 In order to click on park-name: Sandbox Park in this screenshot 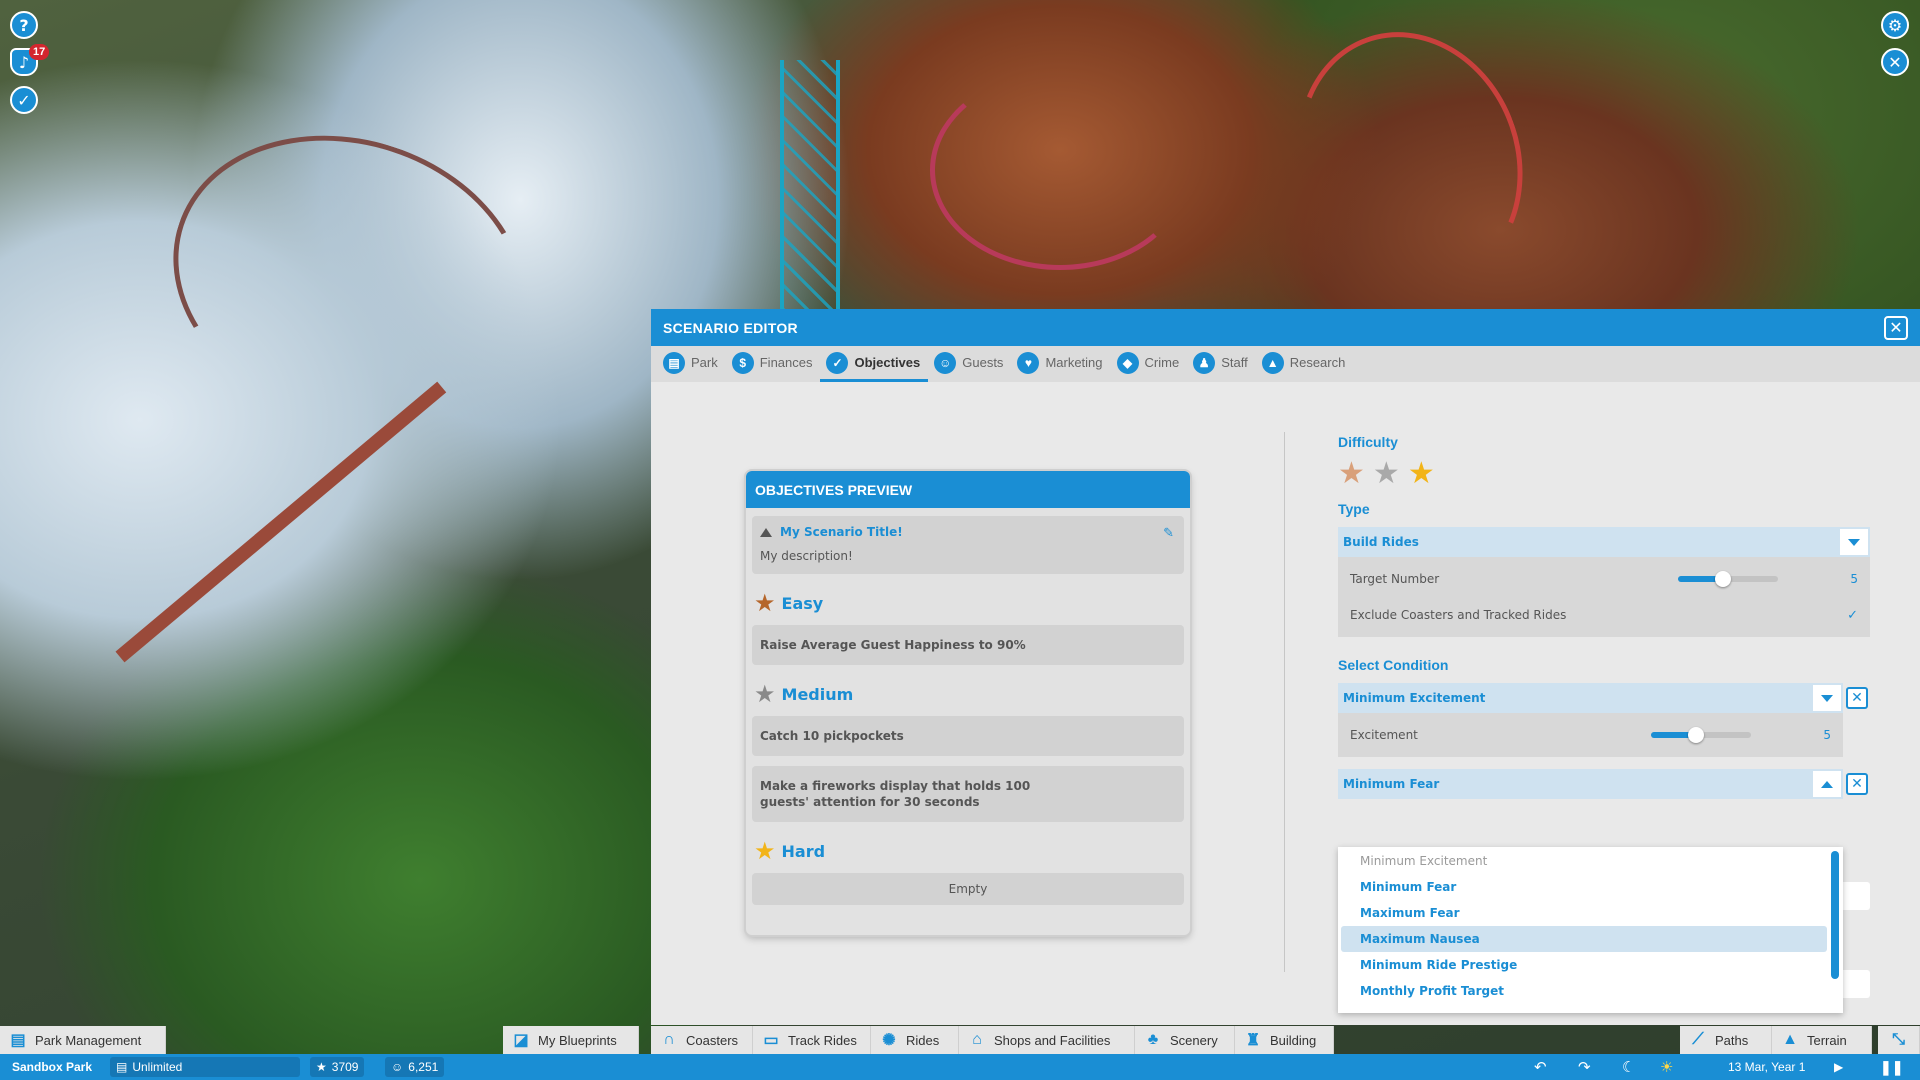, I will do `click(52, 1067)`.